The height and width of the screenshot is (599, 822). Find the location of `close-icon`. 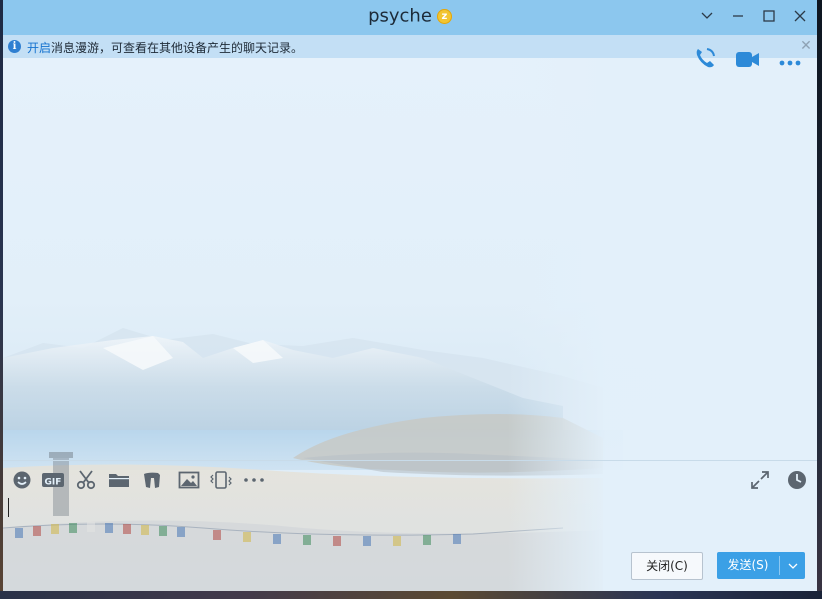

close-icon is located at coordinates (800, 16).